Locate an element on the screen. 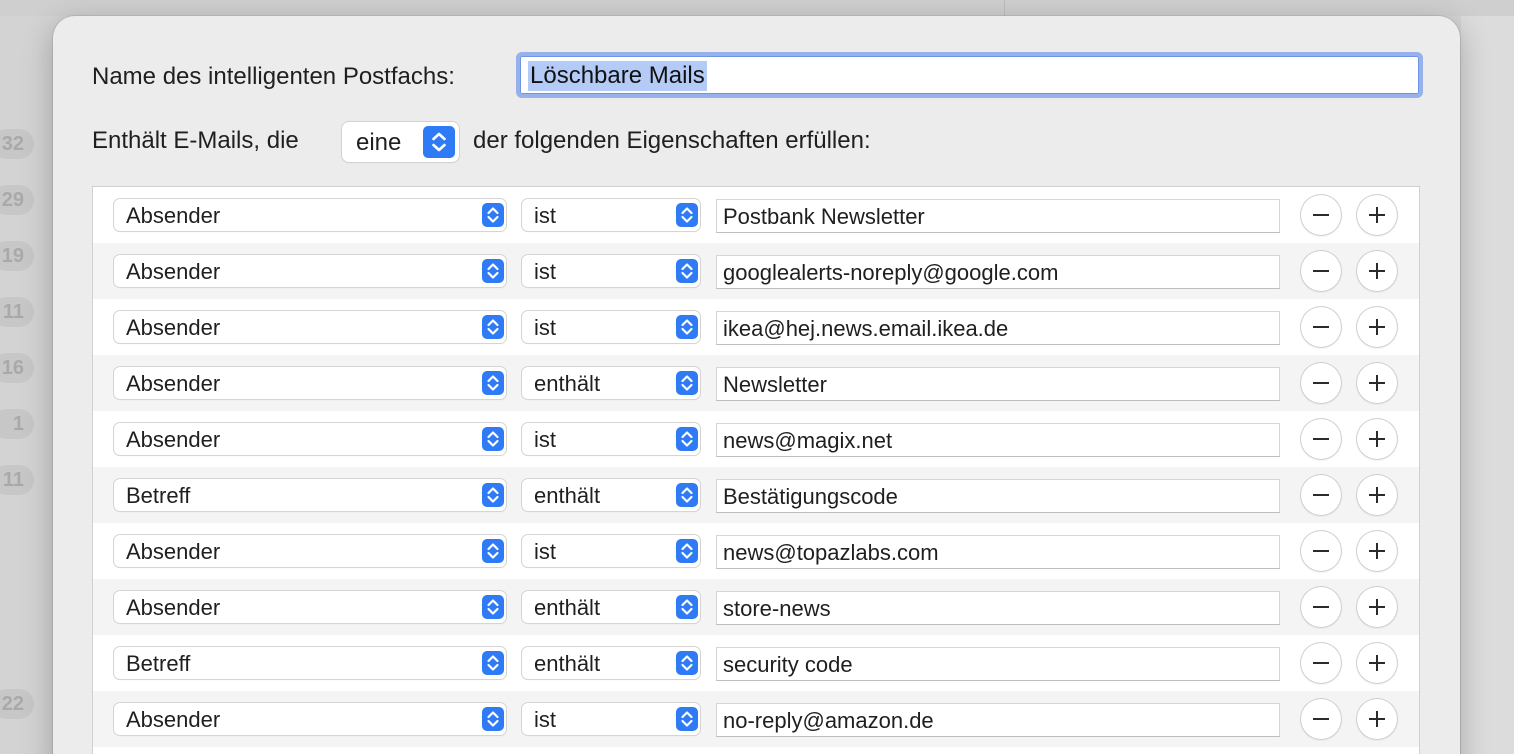 The image size is (1514, 754). rule-row: Absender ist news@topazlabs.com is located at coordinates (756, 551).